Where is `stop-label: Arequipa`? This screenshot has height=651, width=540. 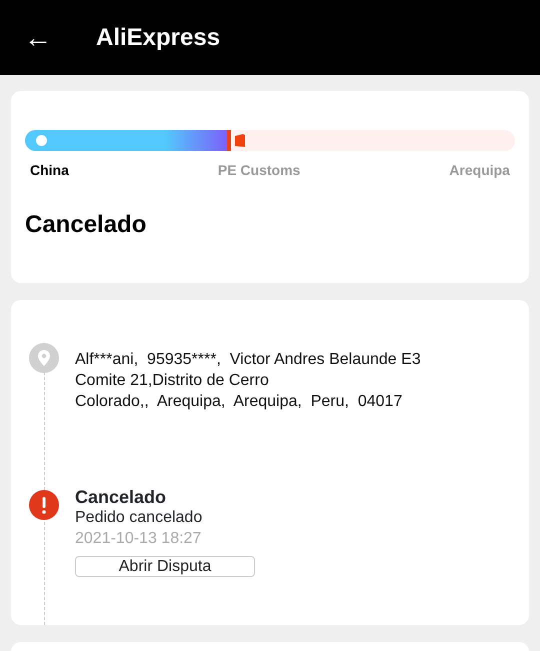
stop-label: Arequipa is located at coordinates (479, 170).